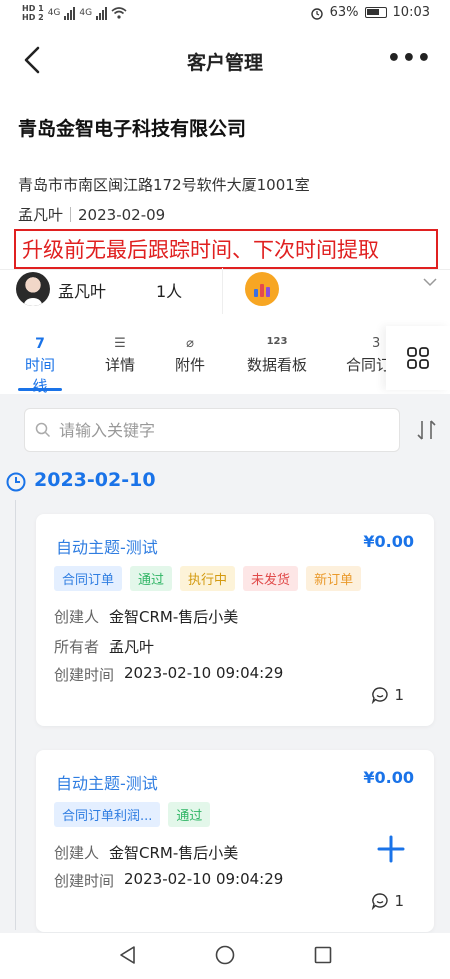  Describe the element at coordinates (225, 359) in the screenshot. I see `tab-bar: 7 时间线 ☰ 详情 ⌀ 附件 123 数据看板 3 合同订` at that location.